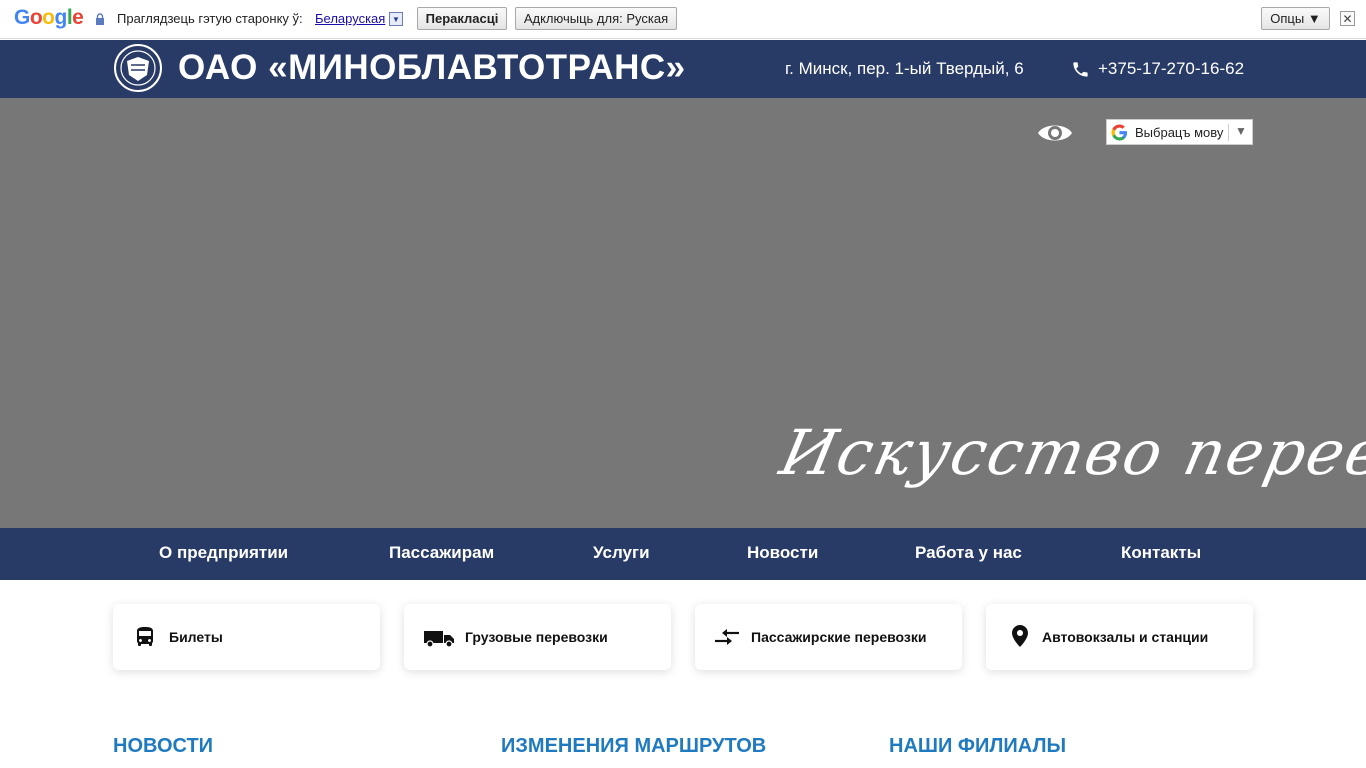 The height and width of the screenshot is (768, 1366). I want to click on language-select: Выбрацъ мову ▼, so click(1179, 132).